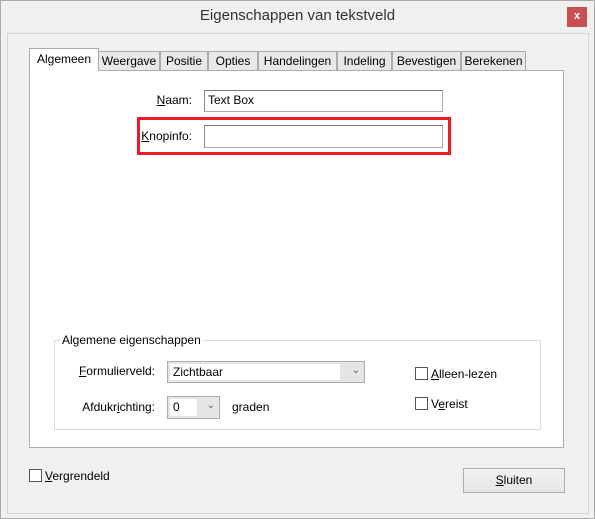  What do you see at coordinates (297, 385) in the screenshot?
I see `general-properties-group` at bounding box center [297, 385].